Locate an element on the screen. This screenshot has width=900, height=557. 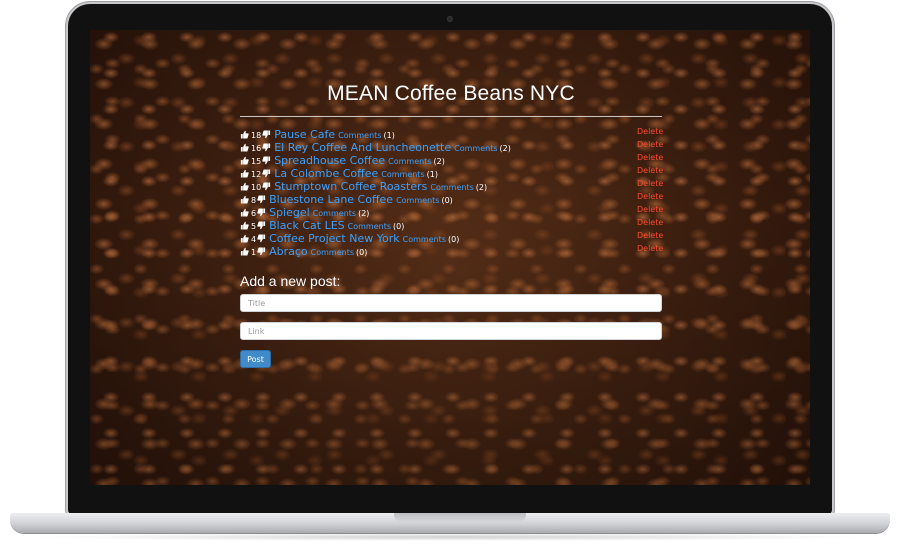
post-title-link: Black Cat LES is located at coordinates (307, 225).